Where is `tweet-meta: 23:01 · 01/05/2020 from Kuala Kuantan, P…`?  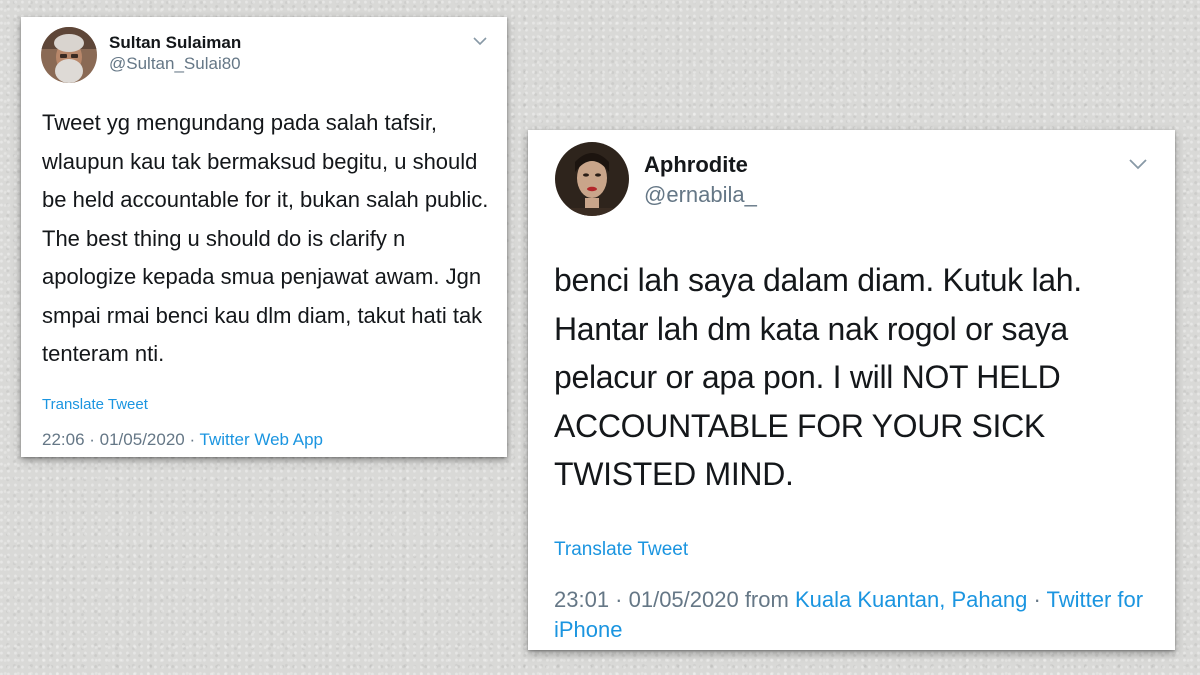
tweet-meta: 23:01 · 01/05/2020 from Kuala Kuantan, P… is located at coordinates (854, 615).